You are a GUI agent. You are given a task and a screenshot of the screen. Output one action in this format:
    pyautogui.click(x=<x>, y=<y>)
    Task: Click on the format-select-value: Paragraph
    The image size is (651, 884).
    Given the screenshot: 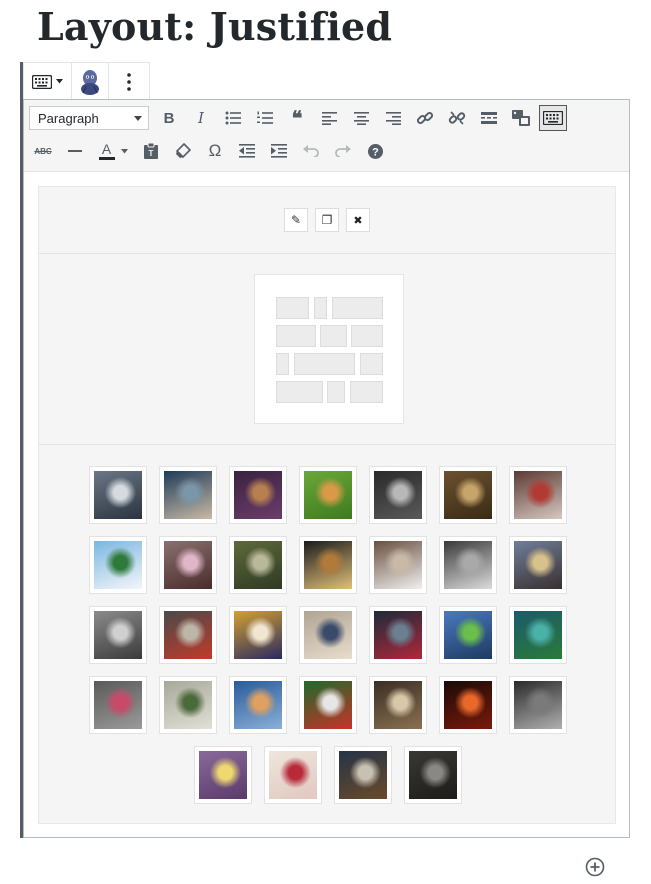 What is the action you would take?
    pyautogui.click(x=68, y=118)
    